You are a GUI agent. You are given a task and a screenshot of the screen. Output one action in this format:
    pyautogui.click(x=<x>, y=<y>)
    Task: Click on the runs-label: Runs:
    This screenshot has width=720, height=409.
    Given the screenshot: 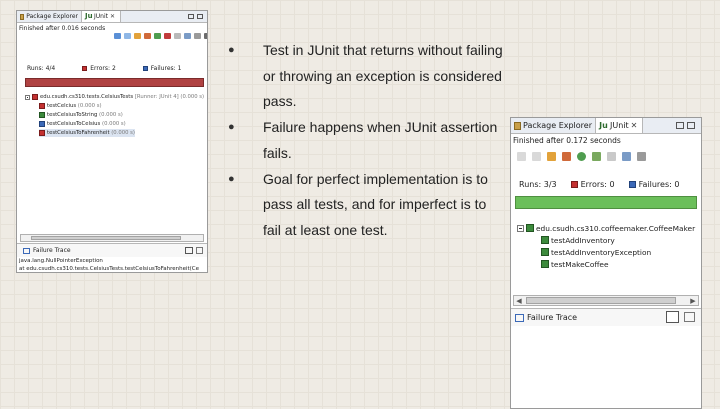 What is the action you would take?
    pyautogui.click(x=530, y=184)
    